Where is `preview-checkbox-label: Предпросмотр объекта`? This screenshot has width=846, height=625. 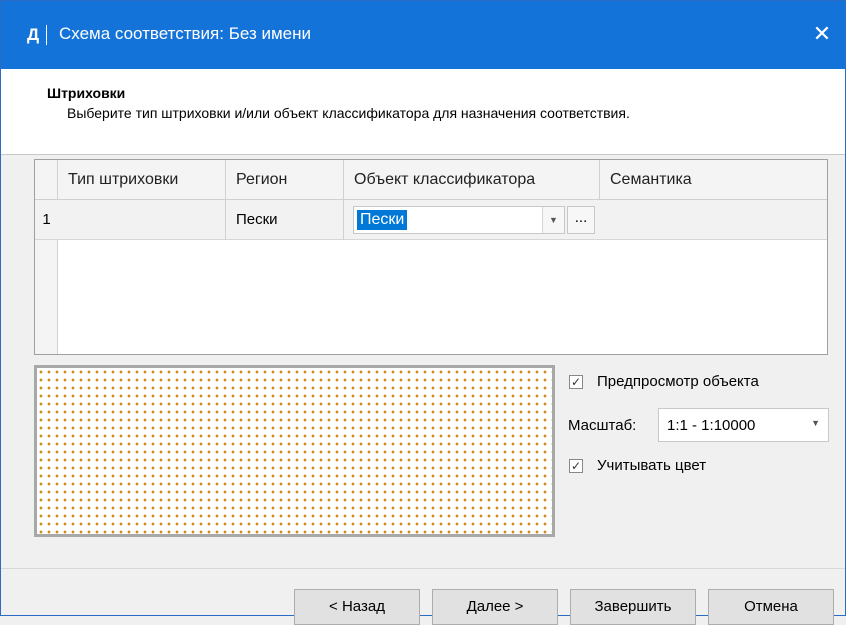
preview-checkbox-label: Предпросмотр объекта is located at coordinates (678, 381).